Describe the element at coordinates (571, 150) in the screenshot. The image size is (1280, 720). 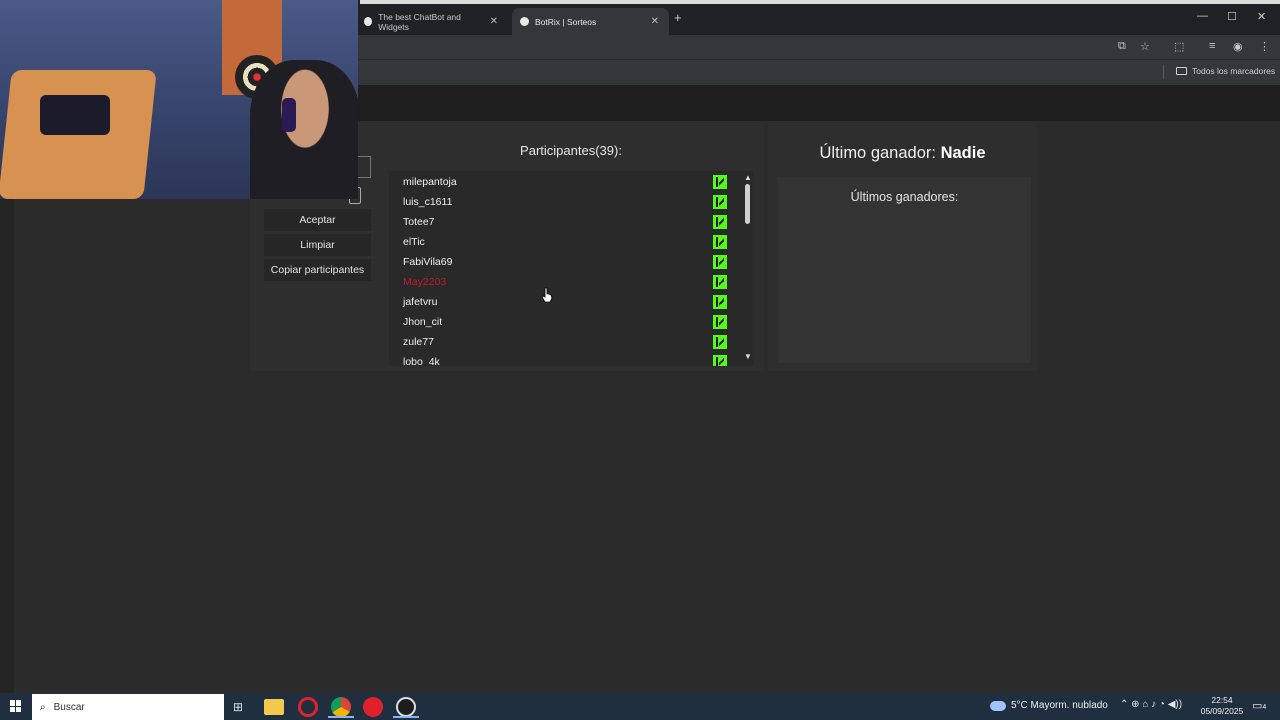
I see `participants-title: Participantes(39):` at that location.